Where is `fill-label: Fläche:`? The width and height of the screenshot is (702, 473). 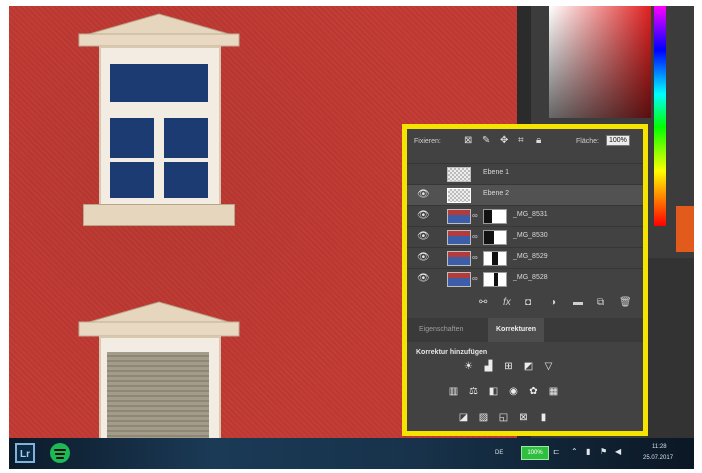 fill-label: Fläche: is located at coordinates (587, 141).